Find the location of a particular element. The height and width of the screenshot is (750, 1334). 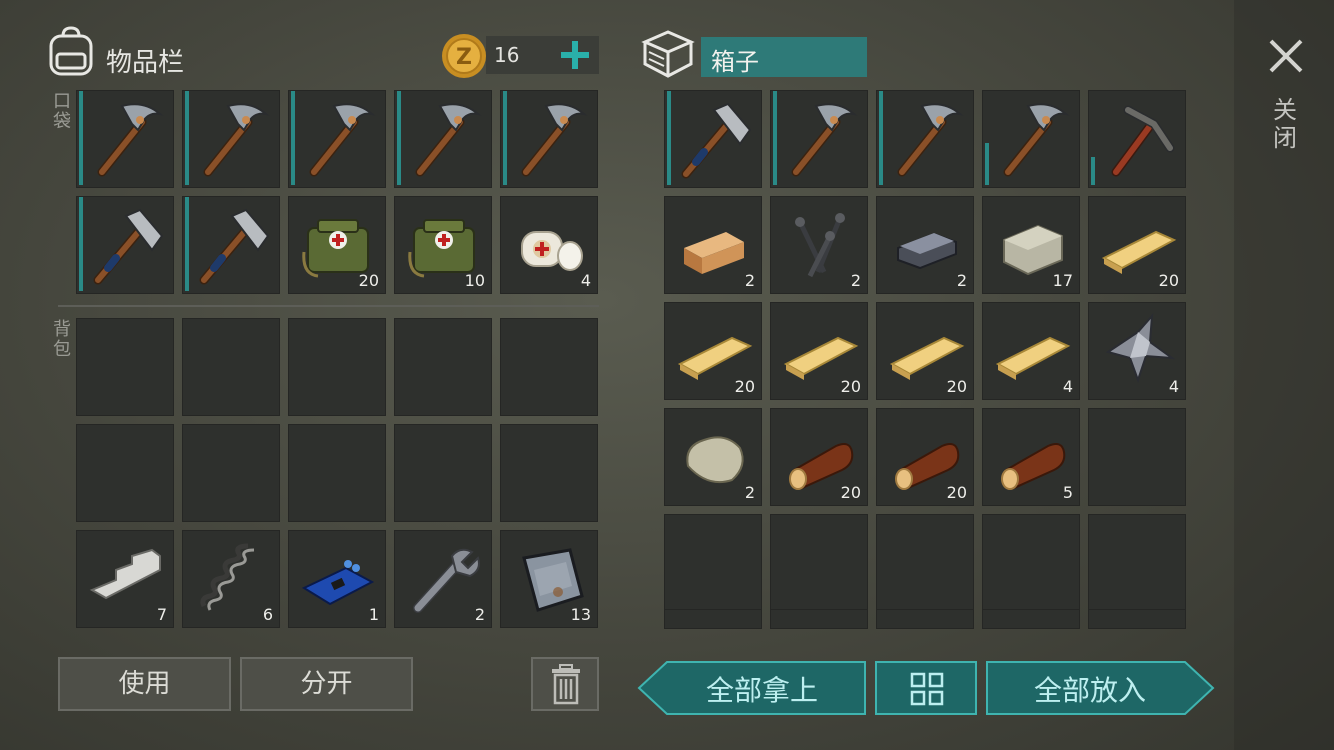

backpack-slot: 1 is located at coordinates (337, 579).